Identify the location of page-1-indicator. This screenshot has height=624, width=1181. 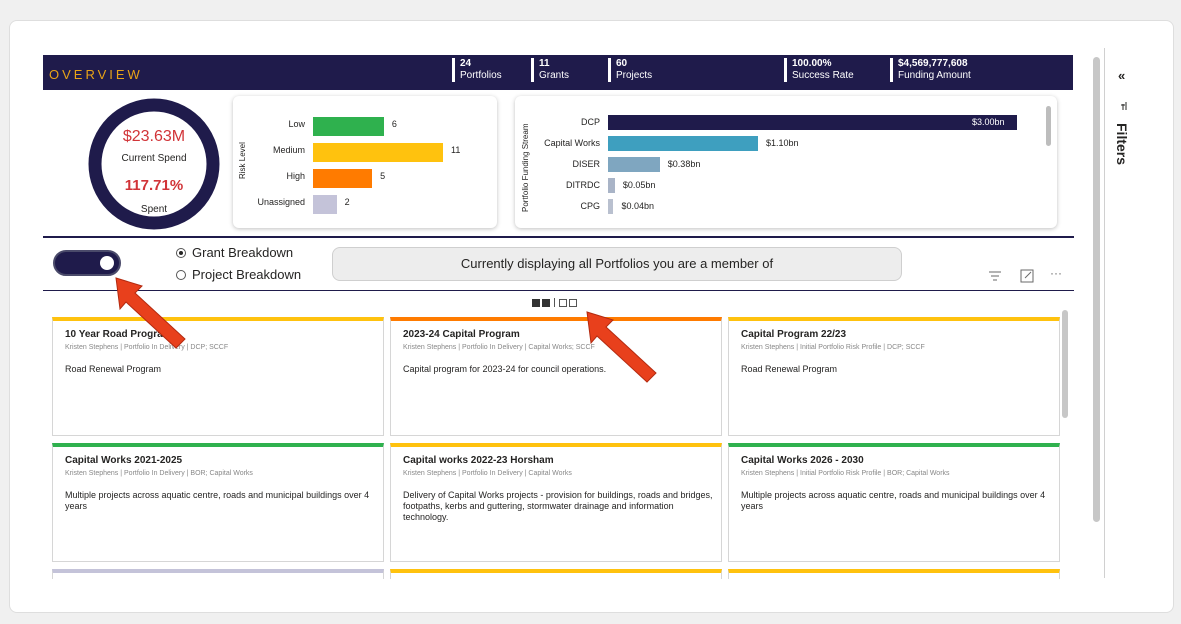
(536, 302).